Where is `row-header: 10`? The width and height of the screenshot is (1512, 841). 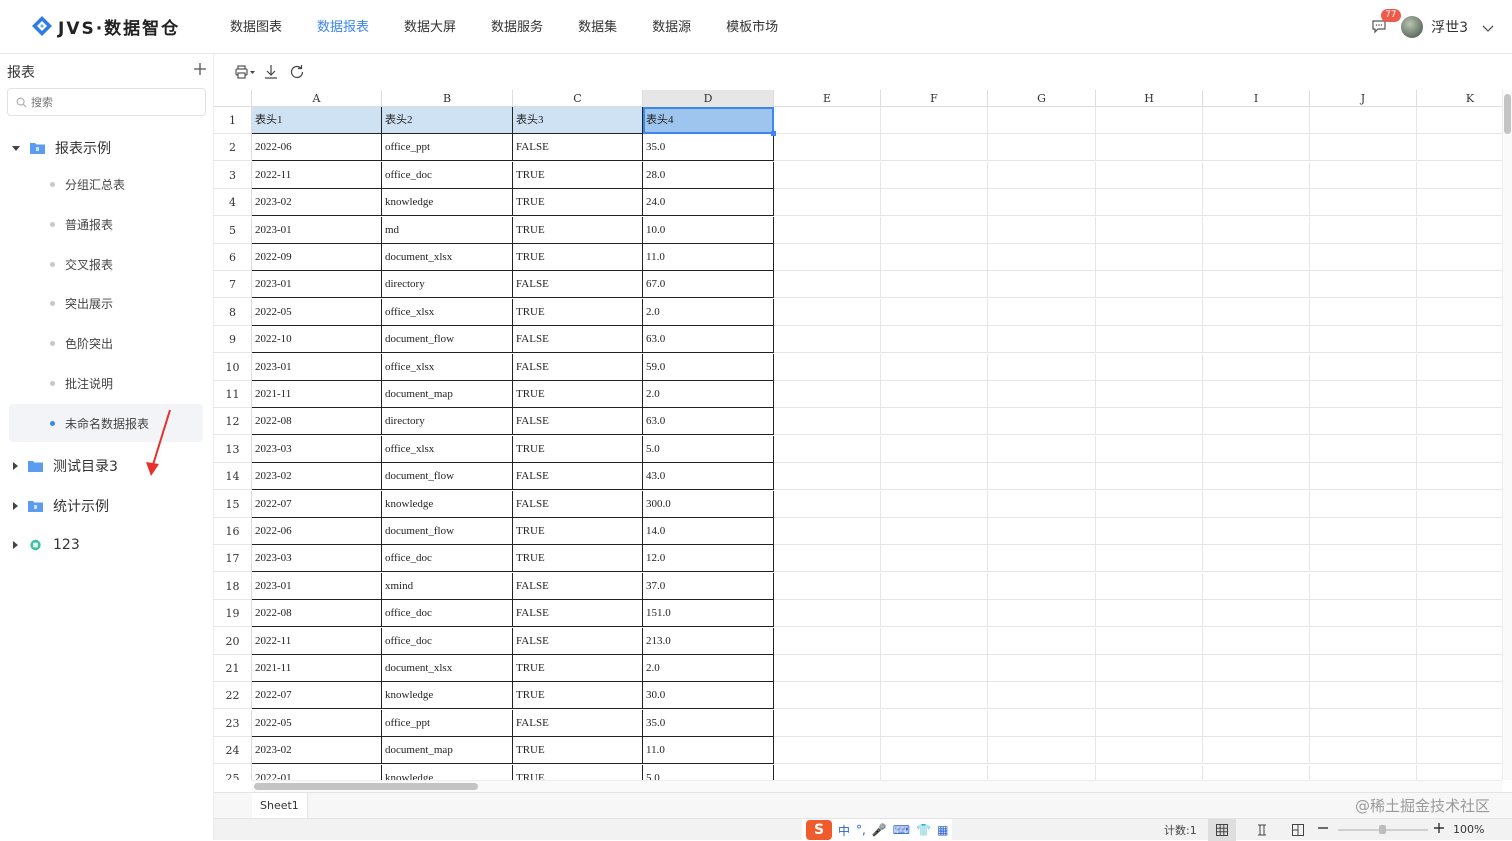 row-header: 10 is located at coordinates (233, 367).